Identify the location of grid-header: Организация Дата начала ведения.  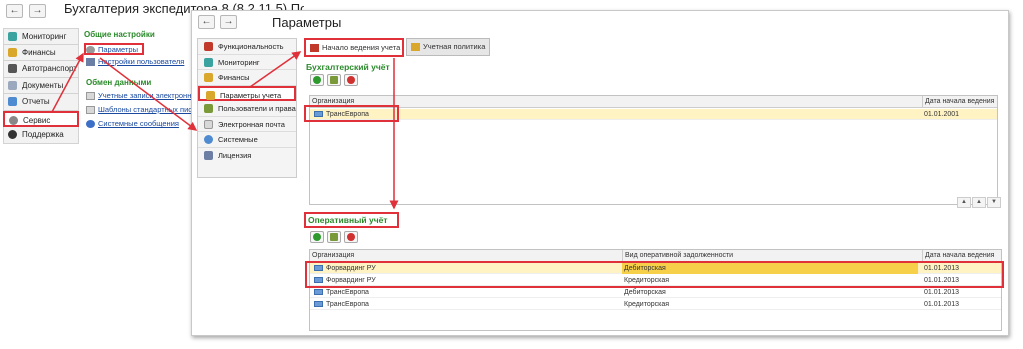
(653, 102).